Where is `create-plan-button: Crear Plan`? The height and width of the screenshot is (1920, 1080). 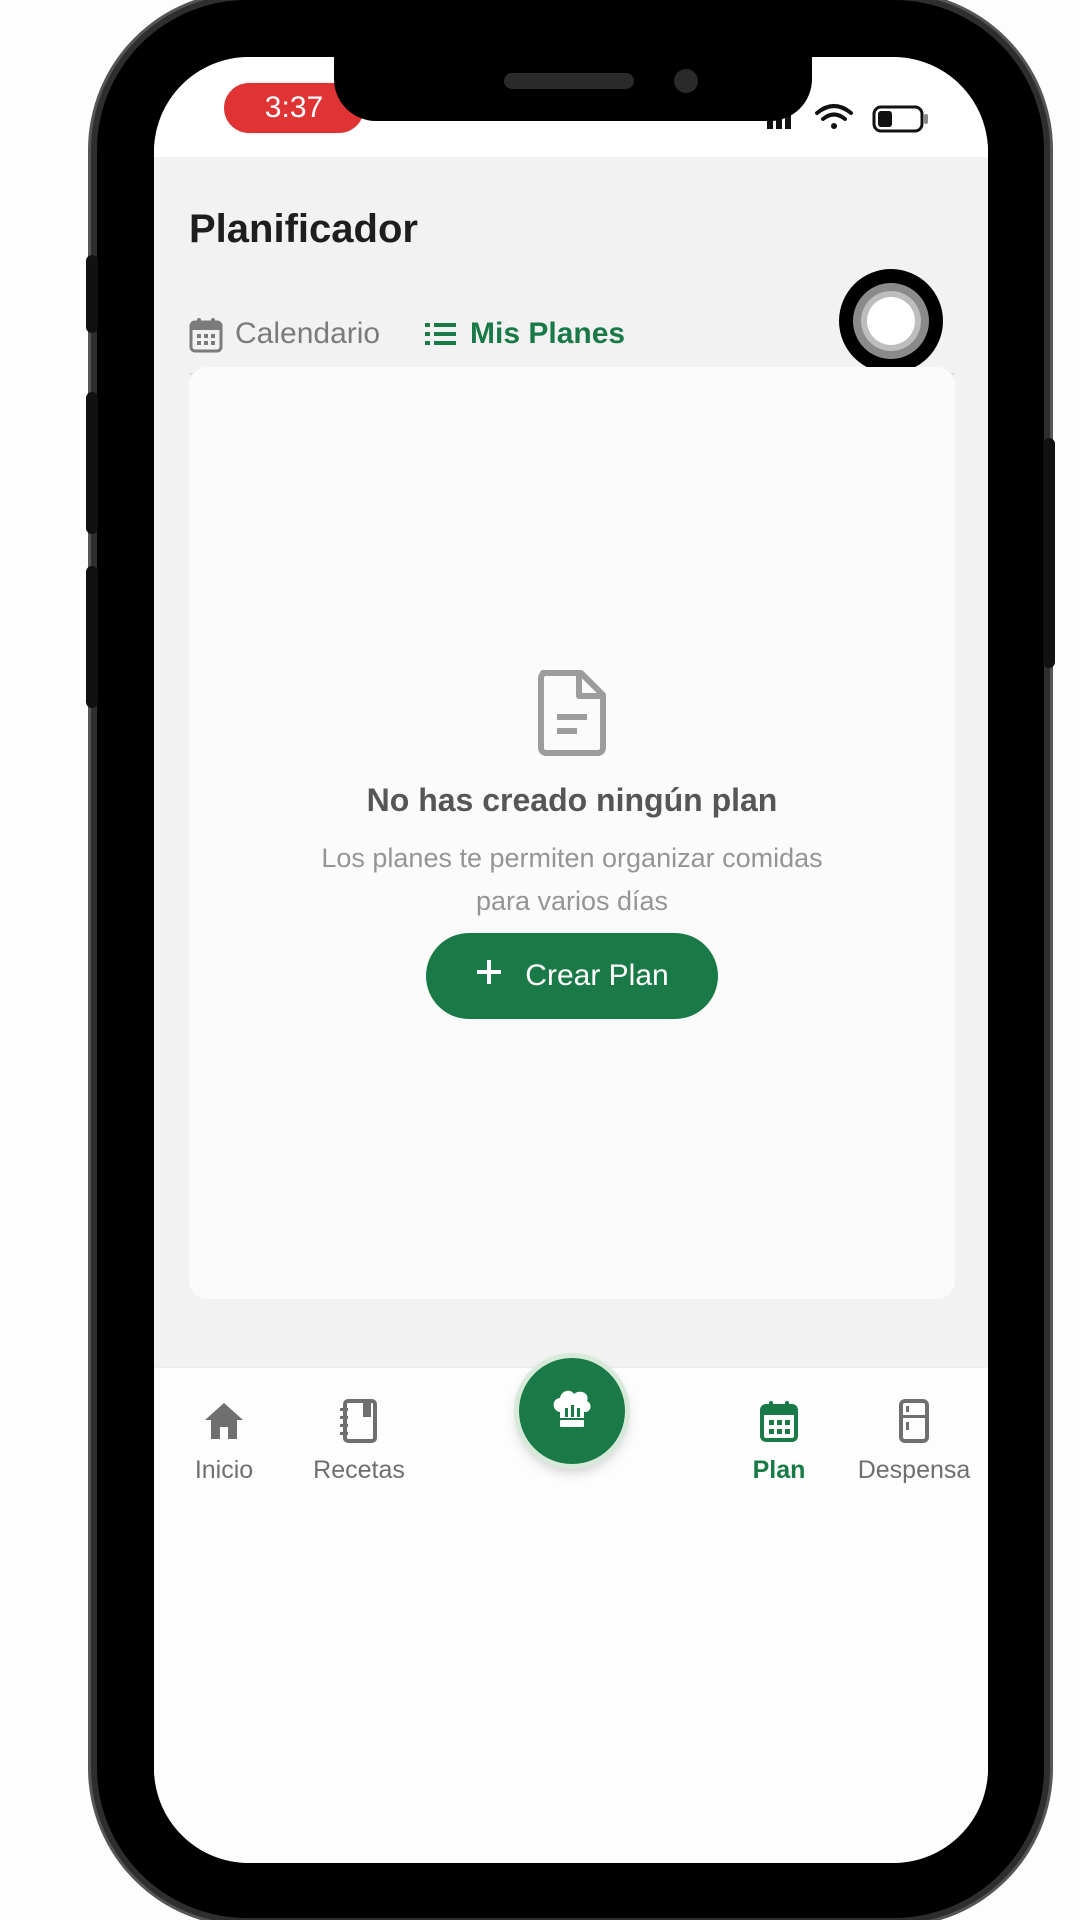 create-plan-button: Crear Plan is located at coordinates (572, 976).